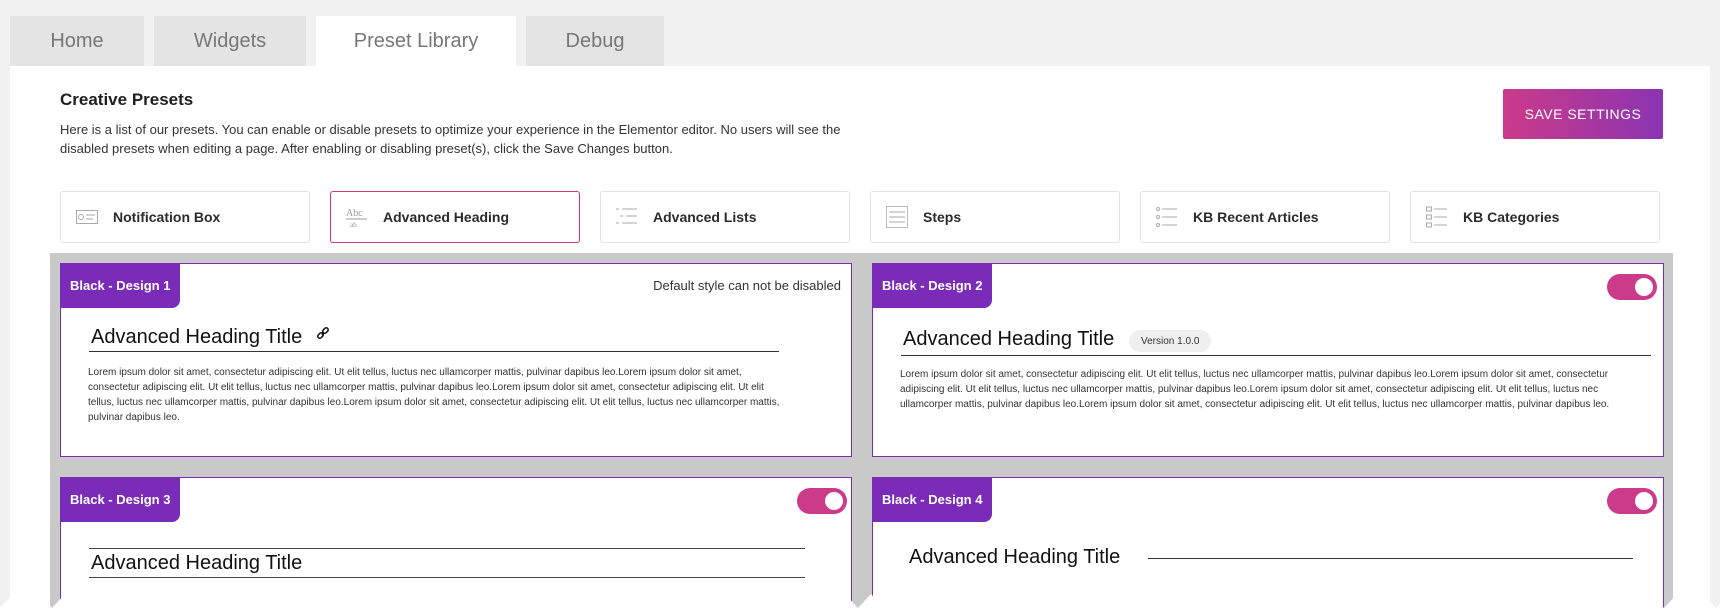 The height and width of the screenshot is (614, 1720). What do you see at coordinates (230, 41) in the screenshot?
I see `tab-widgets: Widgets` at bounding box center [230, 41].